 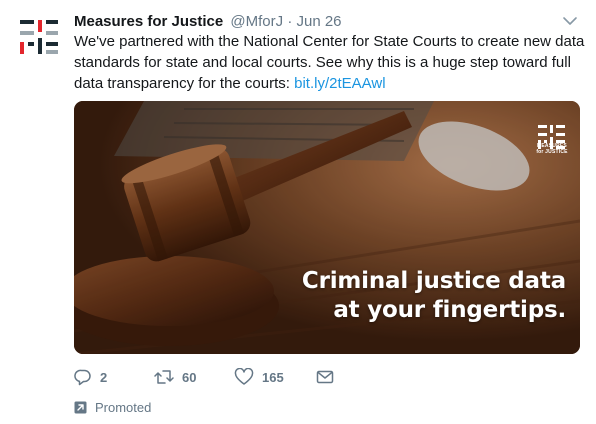 I want to click on direct-message-button, so click(x=325, y=377).